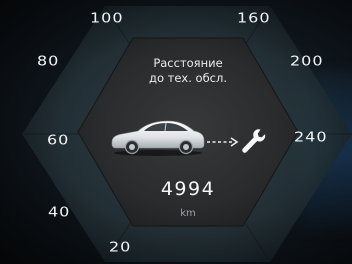 The width and height of the screenshot is (352, 264). What do you see at coordinates (188, 213) in the screenshot?
I see `service-distance-unit: km` at bounding box center [188, 213].